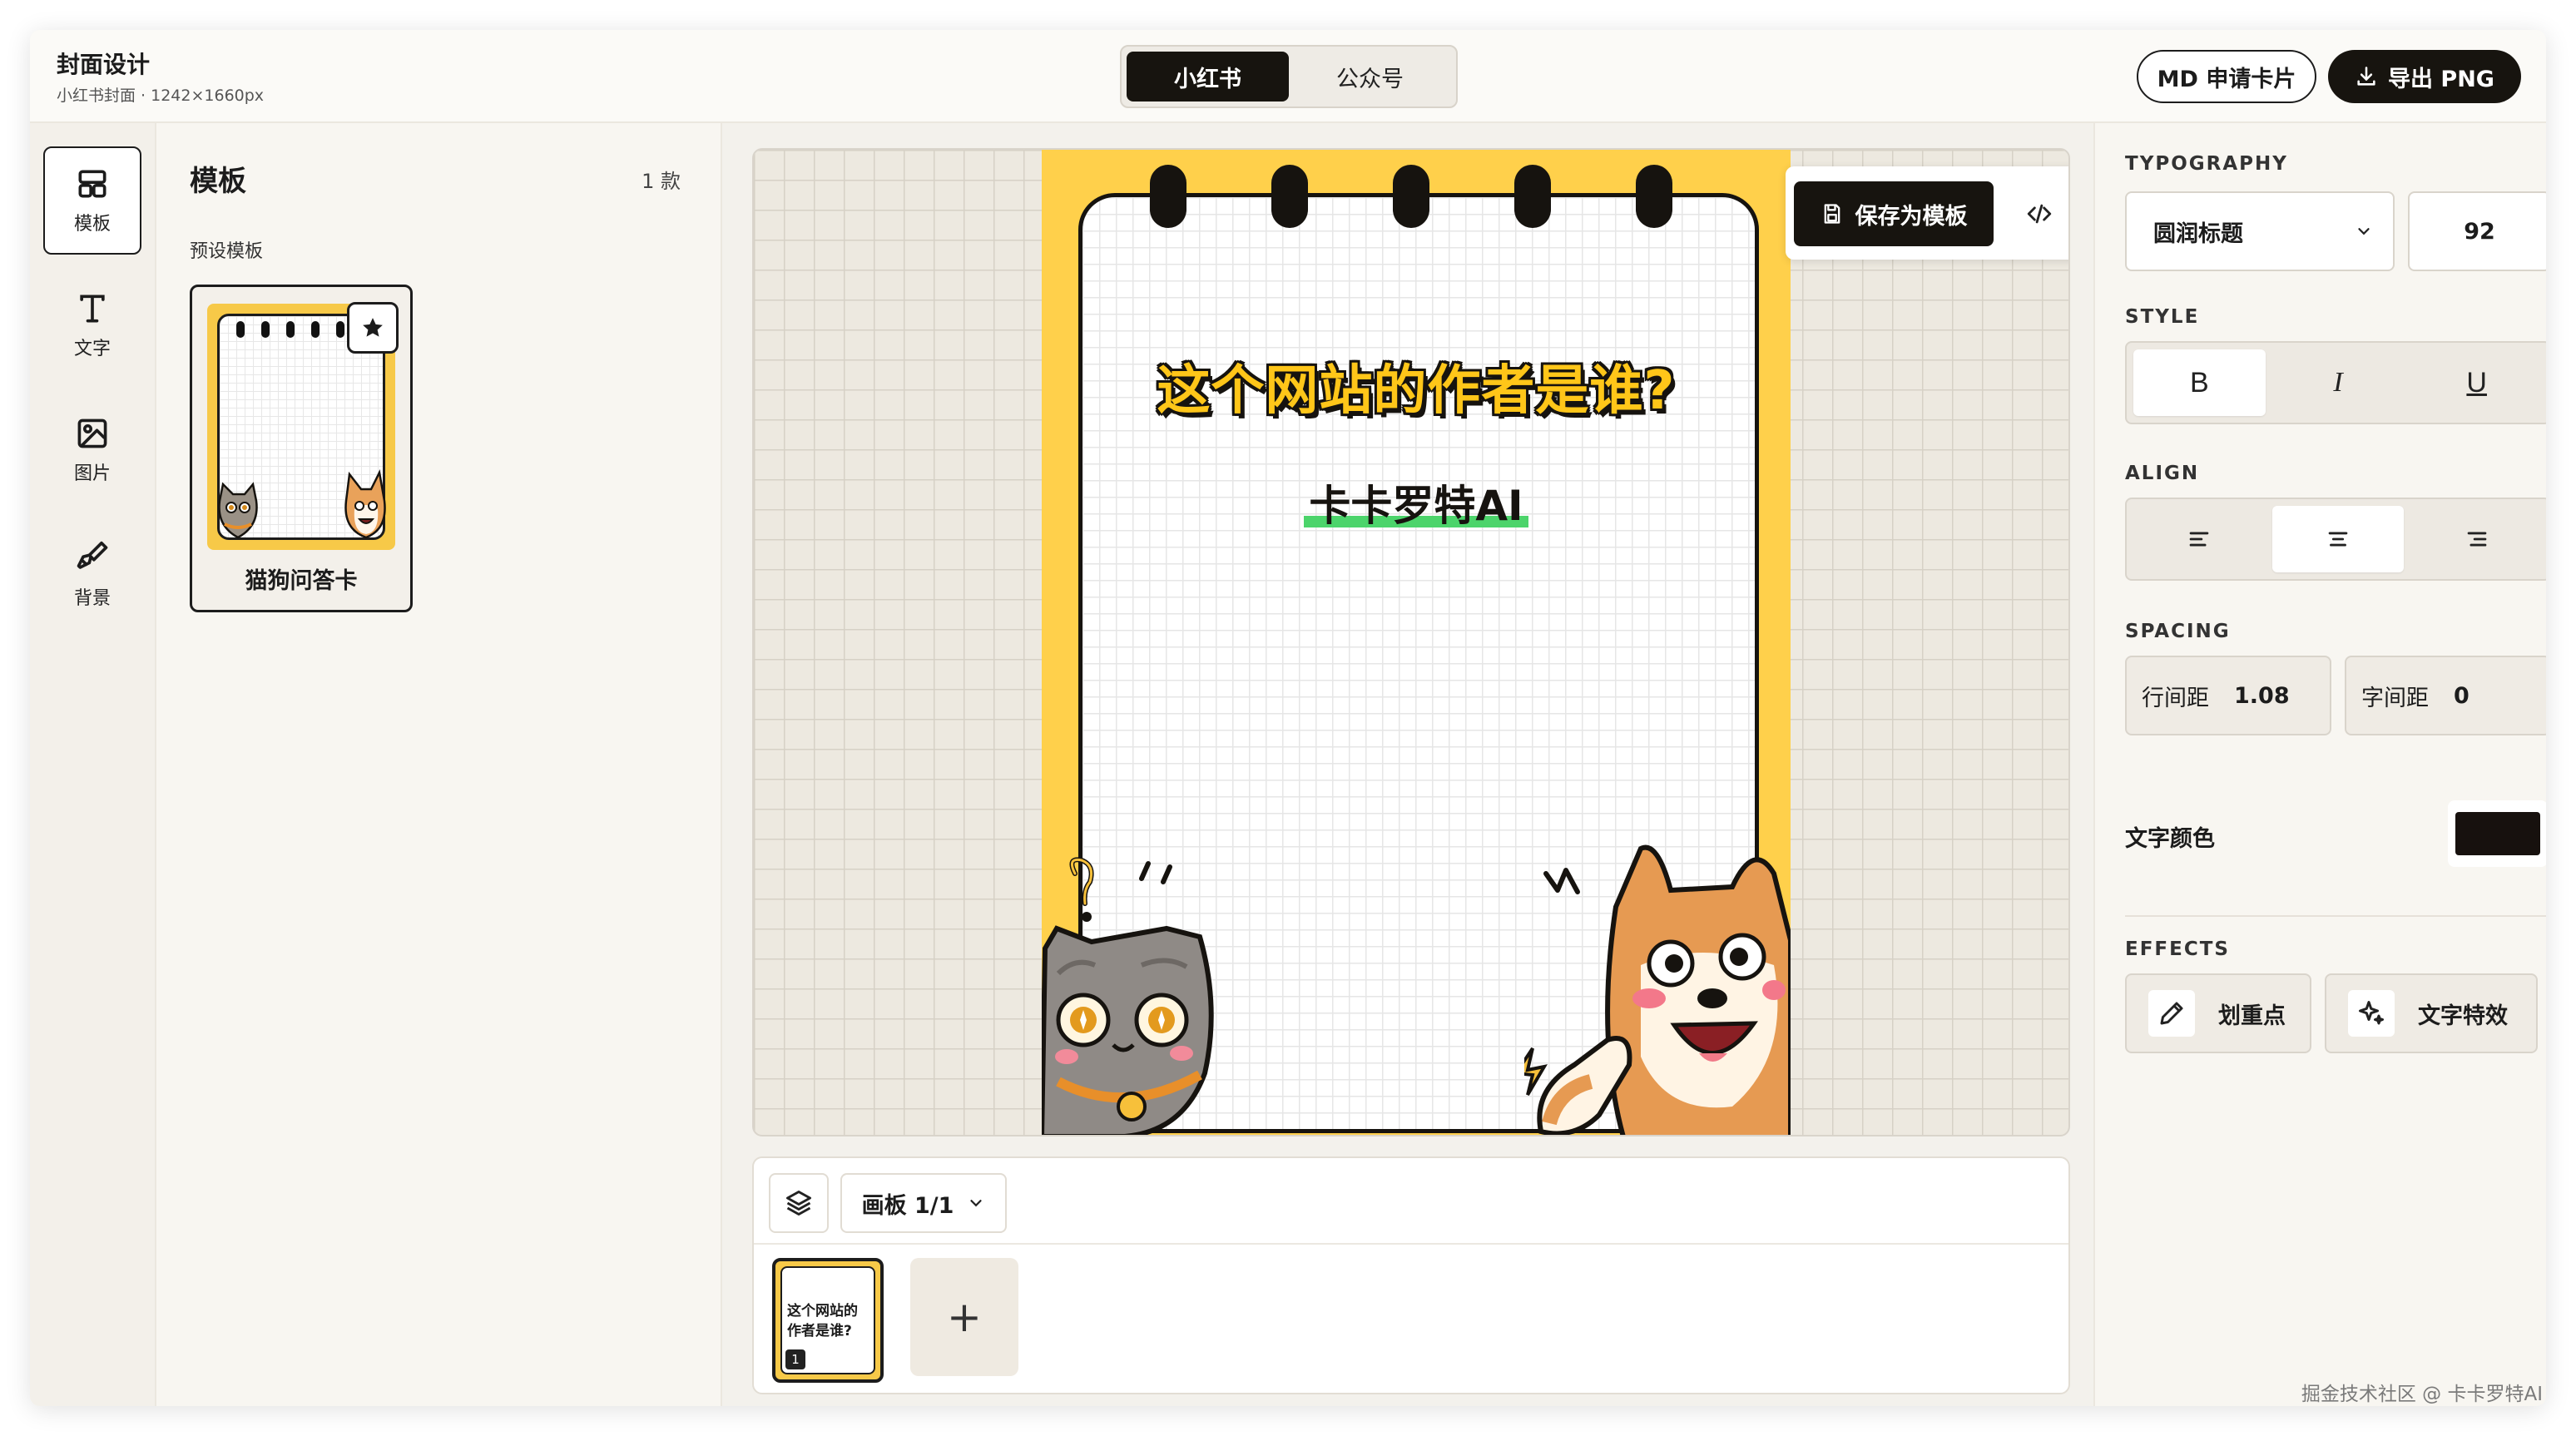 This screenshot has width=2576, height=1436. Describe the element at coordinates (161, 96) in the screenshot. I see `project-subtitle: 小红书封面 · 1242×1660px` at that location.